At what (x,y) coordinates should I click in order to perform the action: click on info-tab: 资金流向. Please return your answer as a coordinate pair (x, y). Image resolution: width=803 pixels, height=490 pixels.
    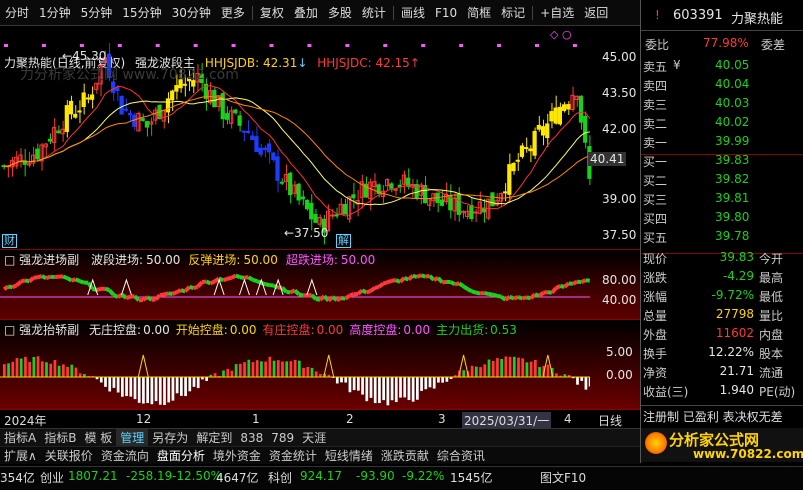
    Looking at the image, I should click on (125, 455).